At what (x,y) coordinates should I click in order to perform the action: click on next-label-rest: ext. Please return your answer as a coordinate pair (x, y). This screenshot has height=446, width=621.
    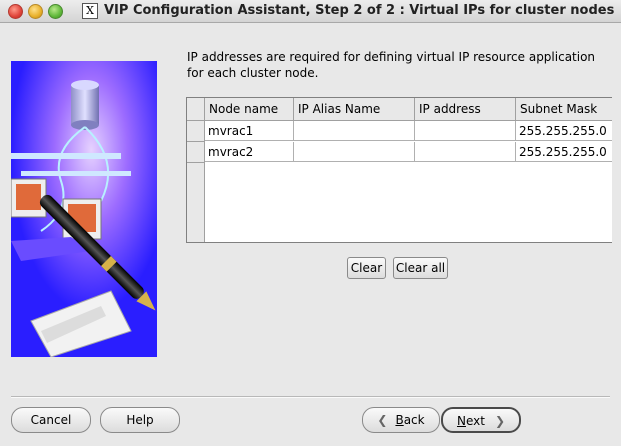
    Looking at the image, I should click on (475, 421).